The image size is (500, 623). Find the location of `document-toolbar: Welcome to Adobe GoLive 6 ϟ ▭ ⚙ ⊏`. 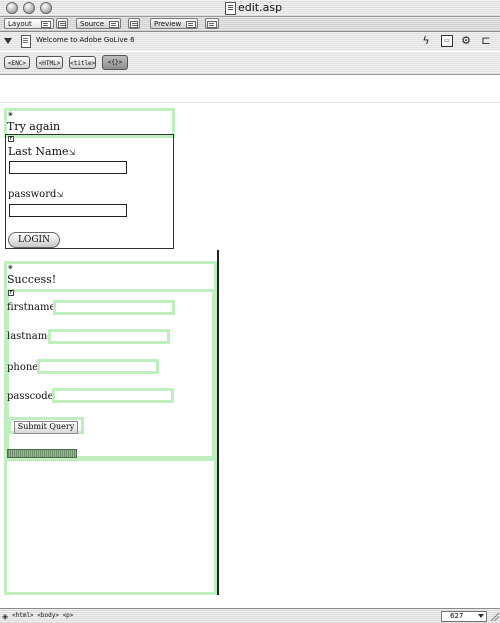

document-toolbar: Welcome to Adobe GoLive 6 ϟ ▭ ⚙ ⊏ is located at coordinates (250, 41).